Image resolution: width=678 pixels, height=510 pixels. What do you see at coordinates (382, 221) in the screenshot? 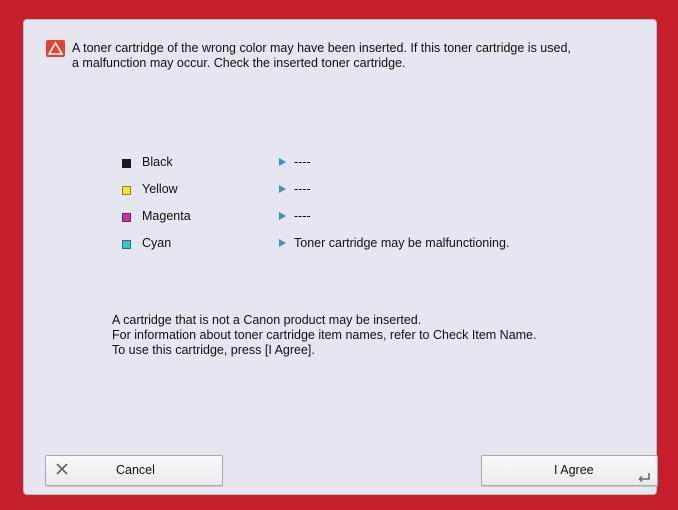
I see `color-row-magenta: Magenta ----` at bounding box center [382, 221].